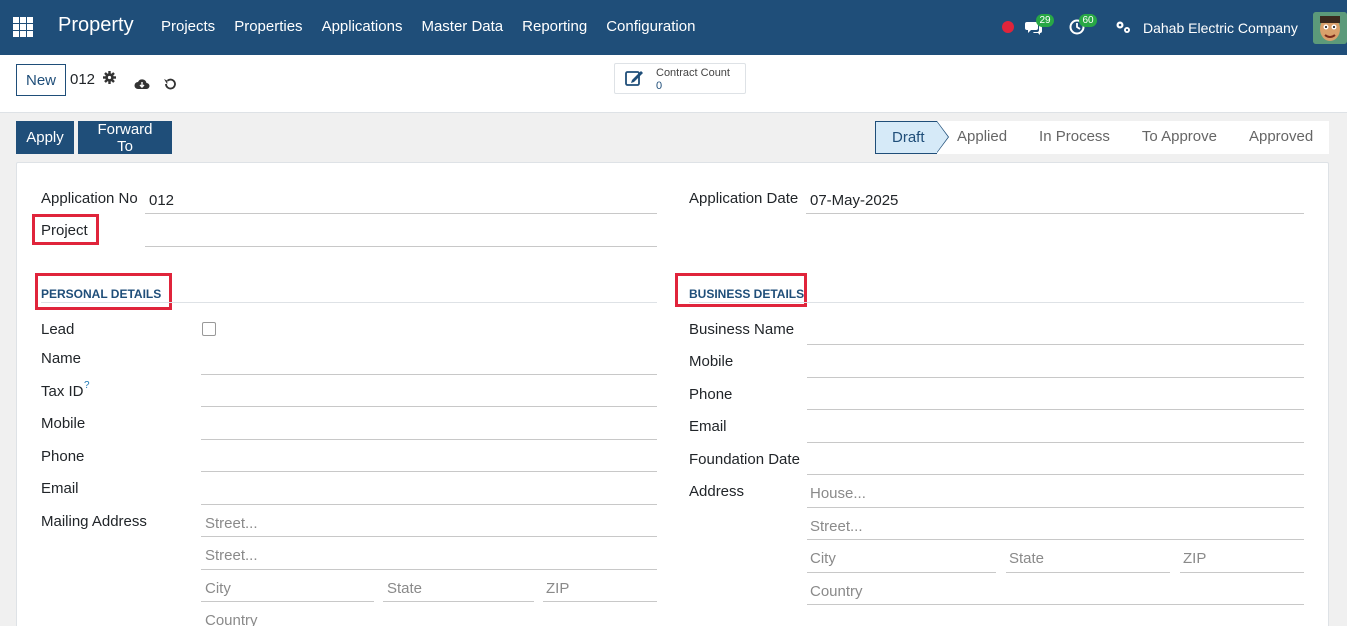  What do you see at coordinates (912, 137) in the screenshot?
I see `stage-draft: Draft` at bounding box center [912, 137].